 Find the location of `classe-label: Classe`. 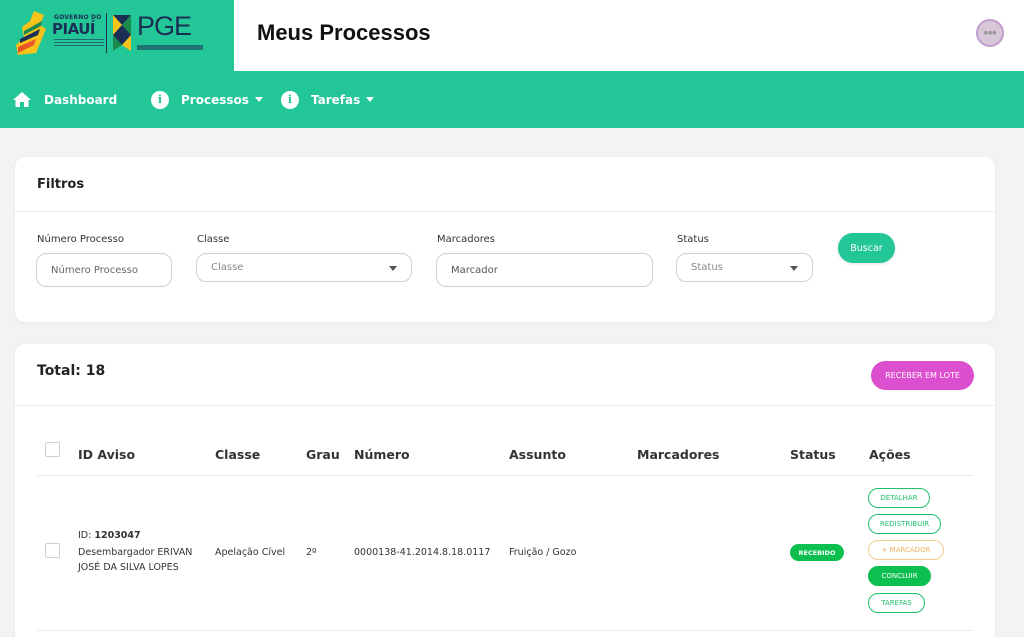

classe-label: Classe is located at coordinates (213, 239).